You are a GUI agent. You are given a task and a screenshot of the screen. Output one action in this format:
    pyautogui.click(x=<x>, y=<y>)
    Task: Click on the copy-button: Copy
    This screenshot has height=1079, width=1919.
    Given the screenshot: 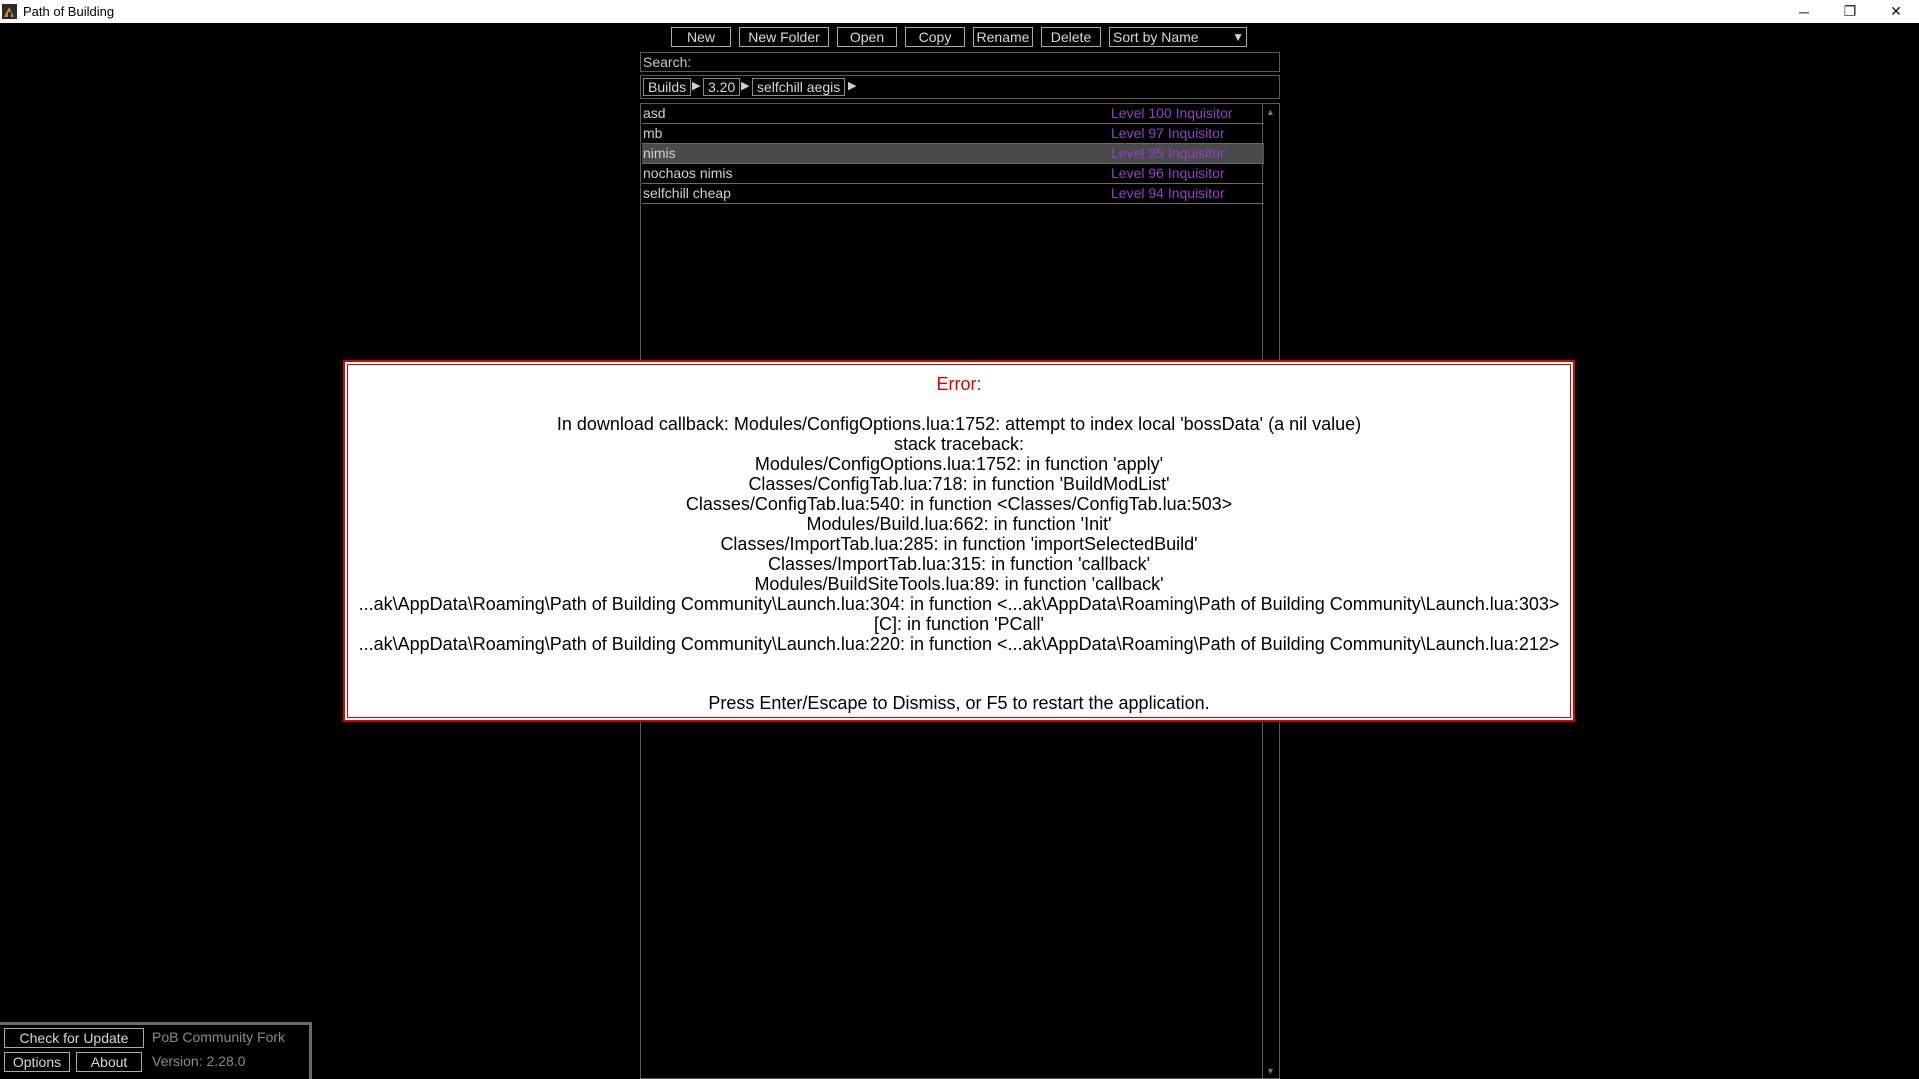 What is the action you would take?
    pyautogui.click(x=935, y=37)
    